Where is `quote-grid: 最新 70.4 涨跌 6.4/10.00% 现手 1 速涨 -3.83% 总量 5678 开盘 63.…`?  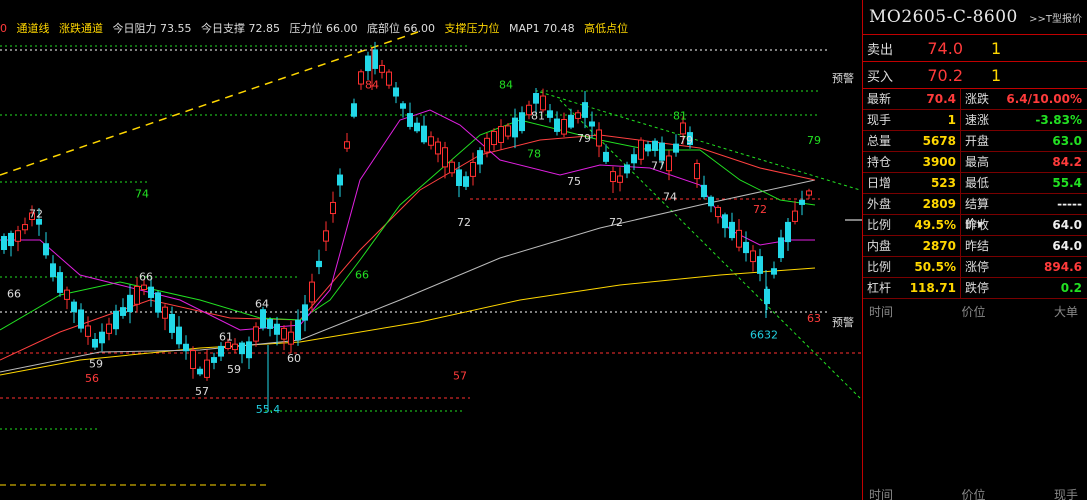 quote-grid: 最新 70.4 涨跌 6.4/10.00% 现手 1 速涨 -3.83% 总量 5678 开盘 63.… is located at coordinates (975, 194).